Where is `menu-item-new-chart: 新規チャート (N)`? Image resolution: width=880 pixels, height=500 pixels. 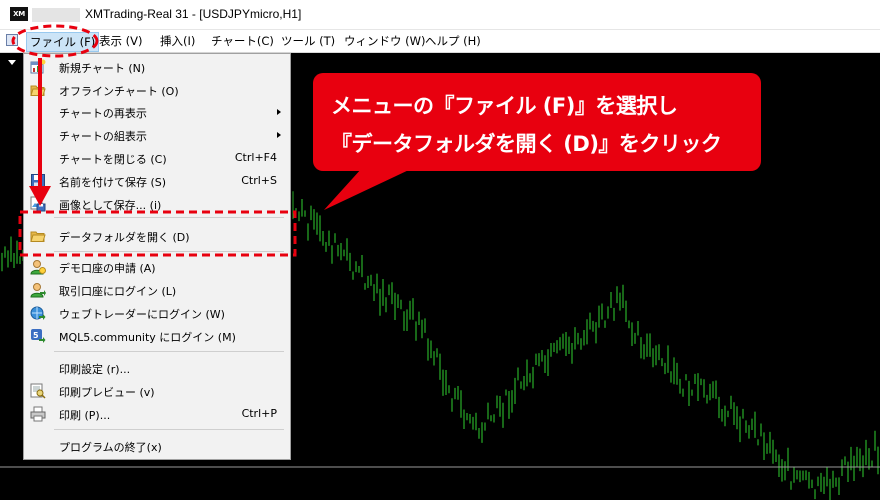 menu-item-new-chart: 新規チャート (N) is located at coordinates (157, 67).